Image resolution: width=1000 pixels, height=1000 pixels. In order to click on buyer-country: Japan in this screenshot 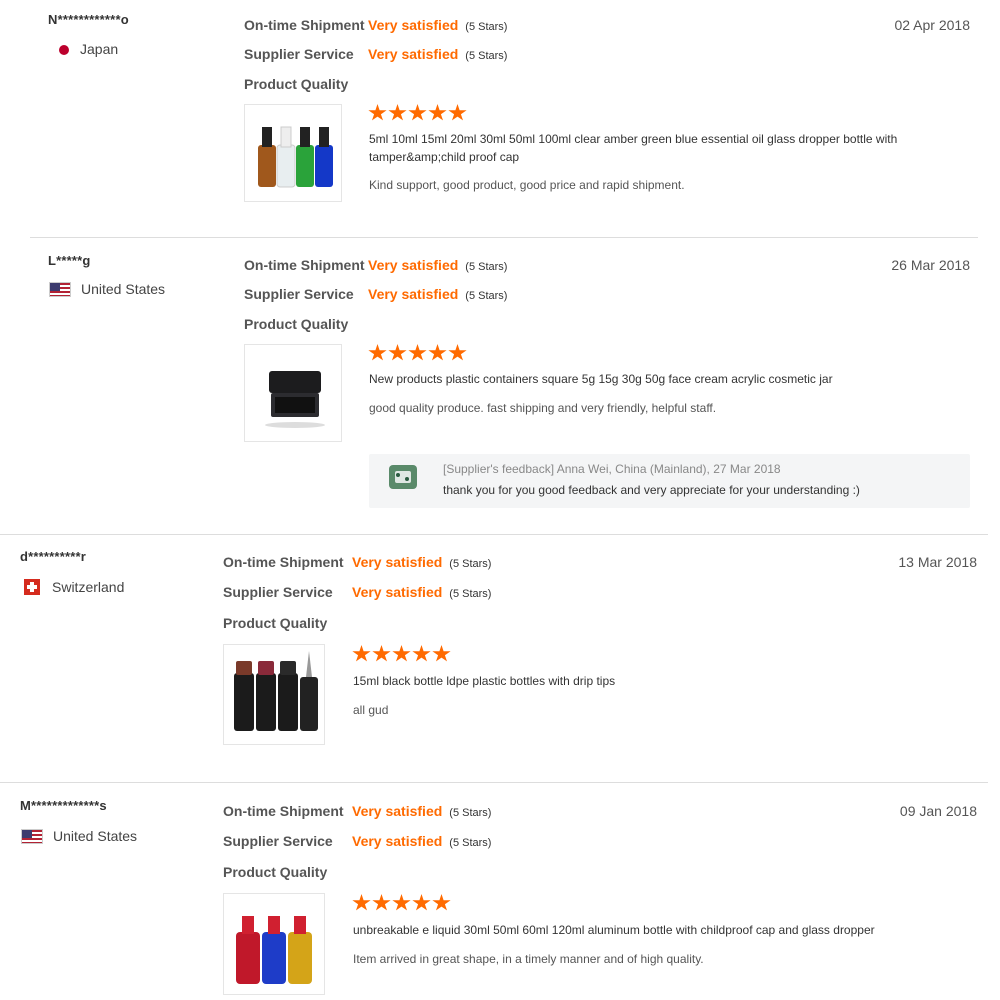, I will do `click(85, 49)`.